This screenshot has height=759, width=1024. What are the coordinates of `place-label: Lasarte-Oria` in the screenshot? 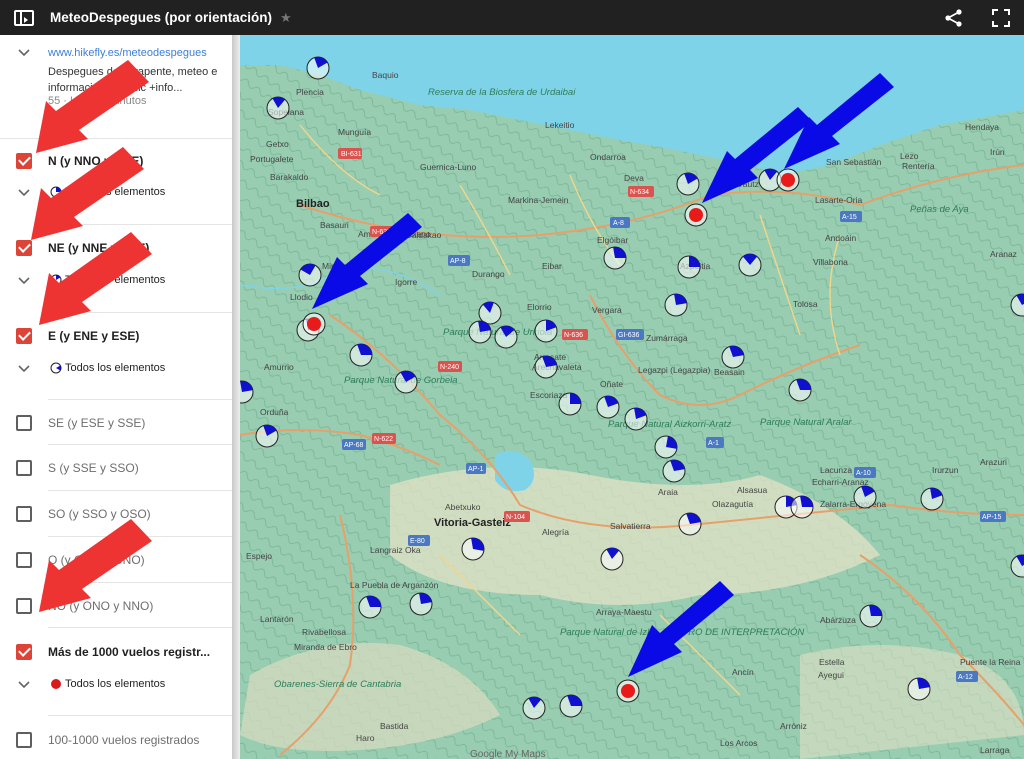 It's located at (839, 200).